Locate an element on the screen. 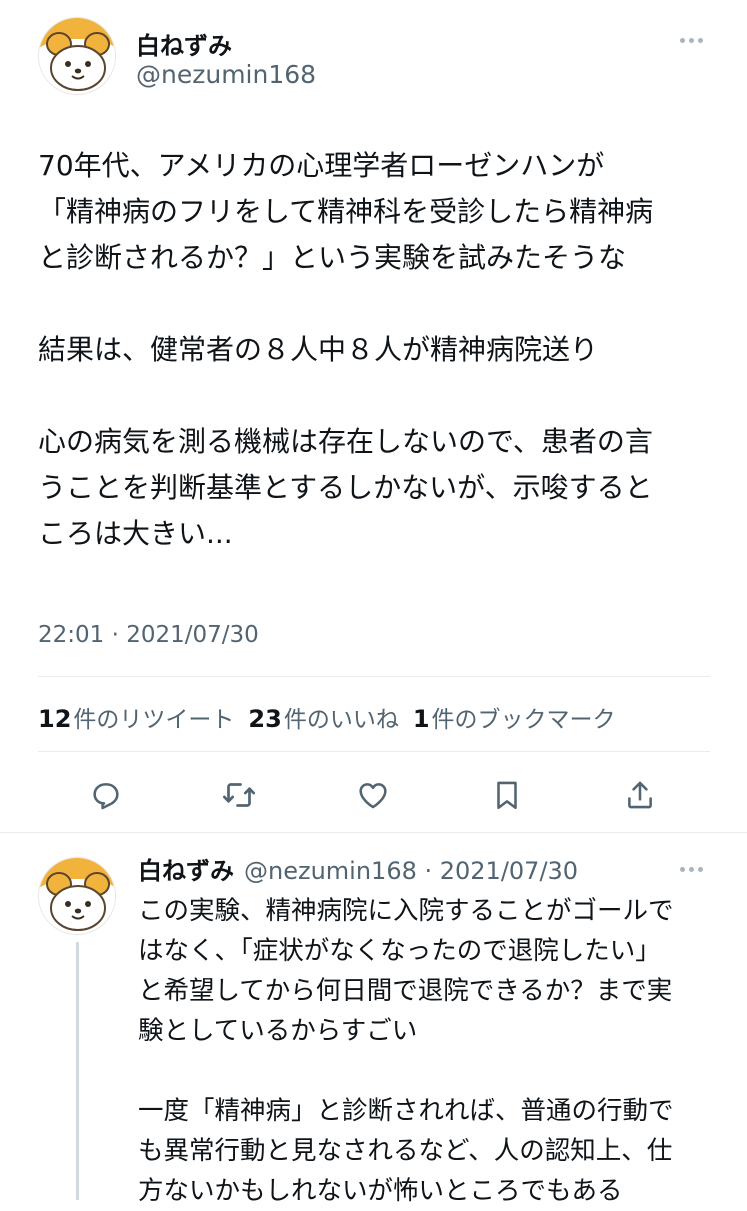  like-icon is located at coordinates (373, 796).